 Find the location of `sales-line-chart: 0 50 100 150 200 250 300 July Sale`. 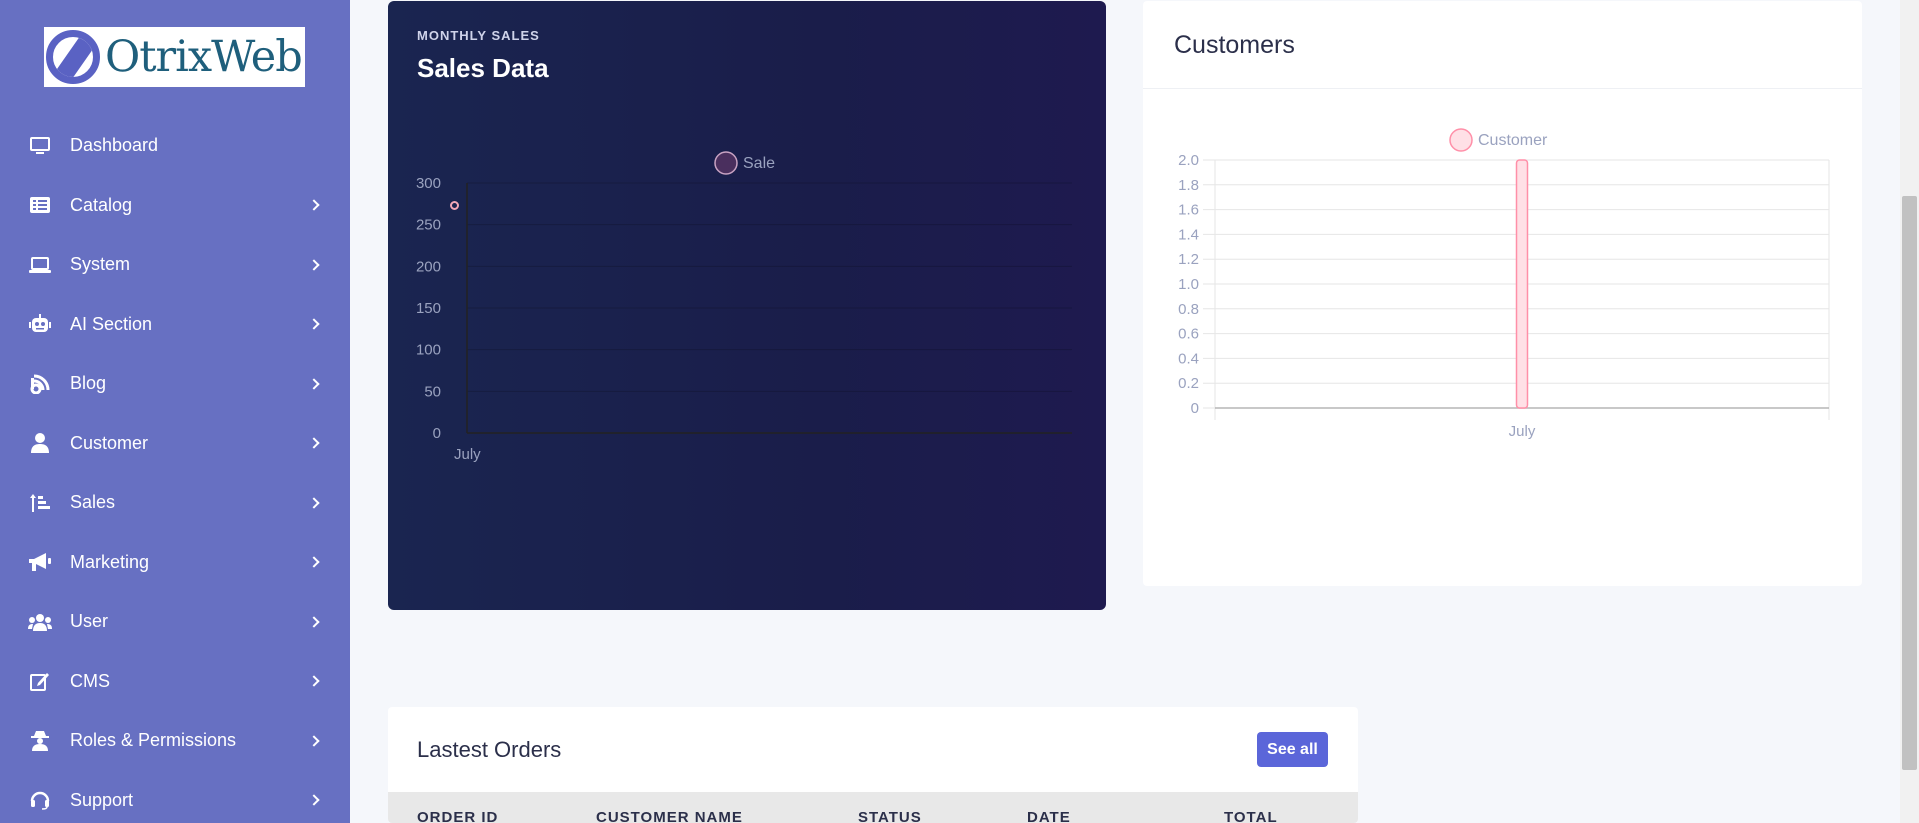

sales-line-chart: 0 50 100 150 200 250 300 July Sale is located at coordinates (744, 307).